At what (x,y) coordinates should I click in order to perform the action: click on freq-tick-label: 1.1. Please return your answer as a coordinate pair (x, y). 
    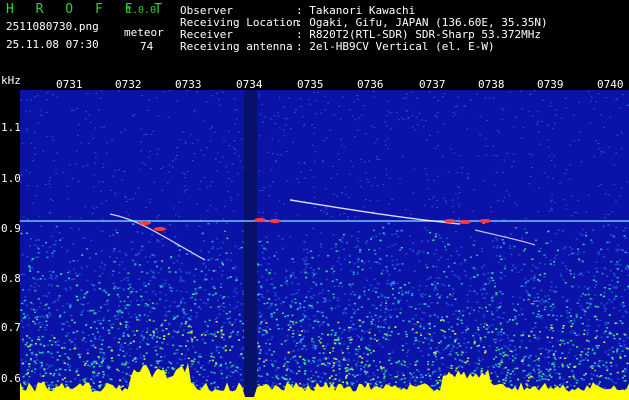
    Looking at the image, I should click on (11, 127).